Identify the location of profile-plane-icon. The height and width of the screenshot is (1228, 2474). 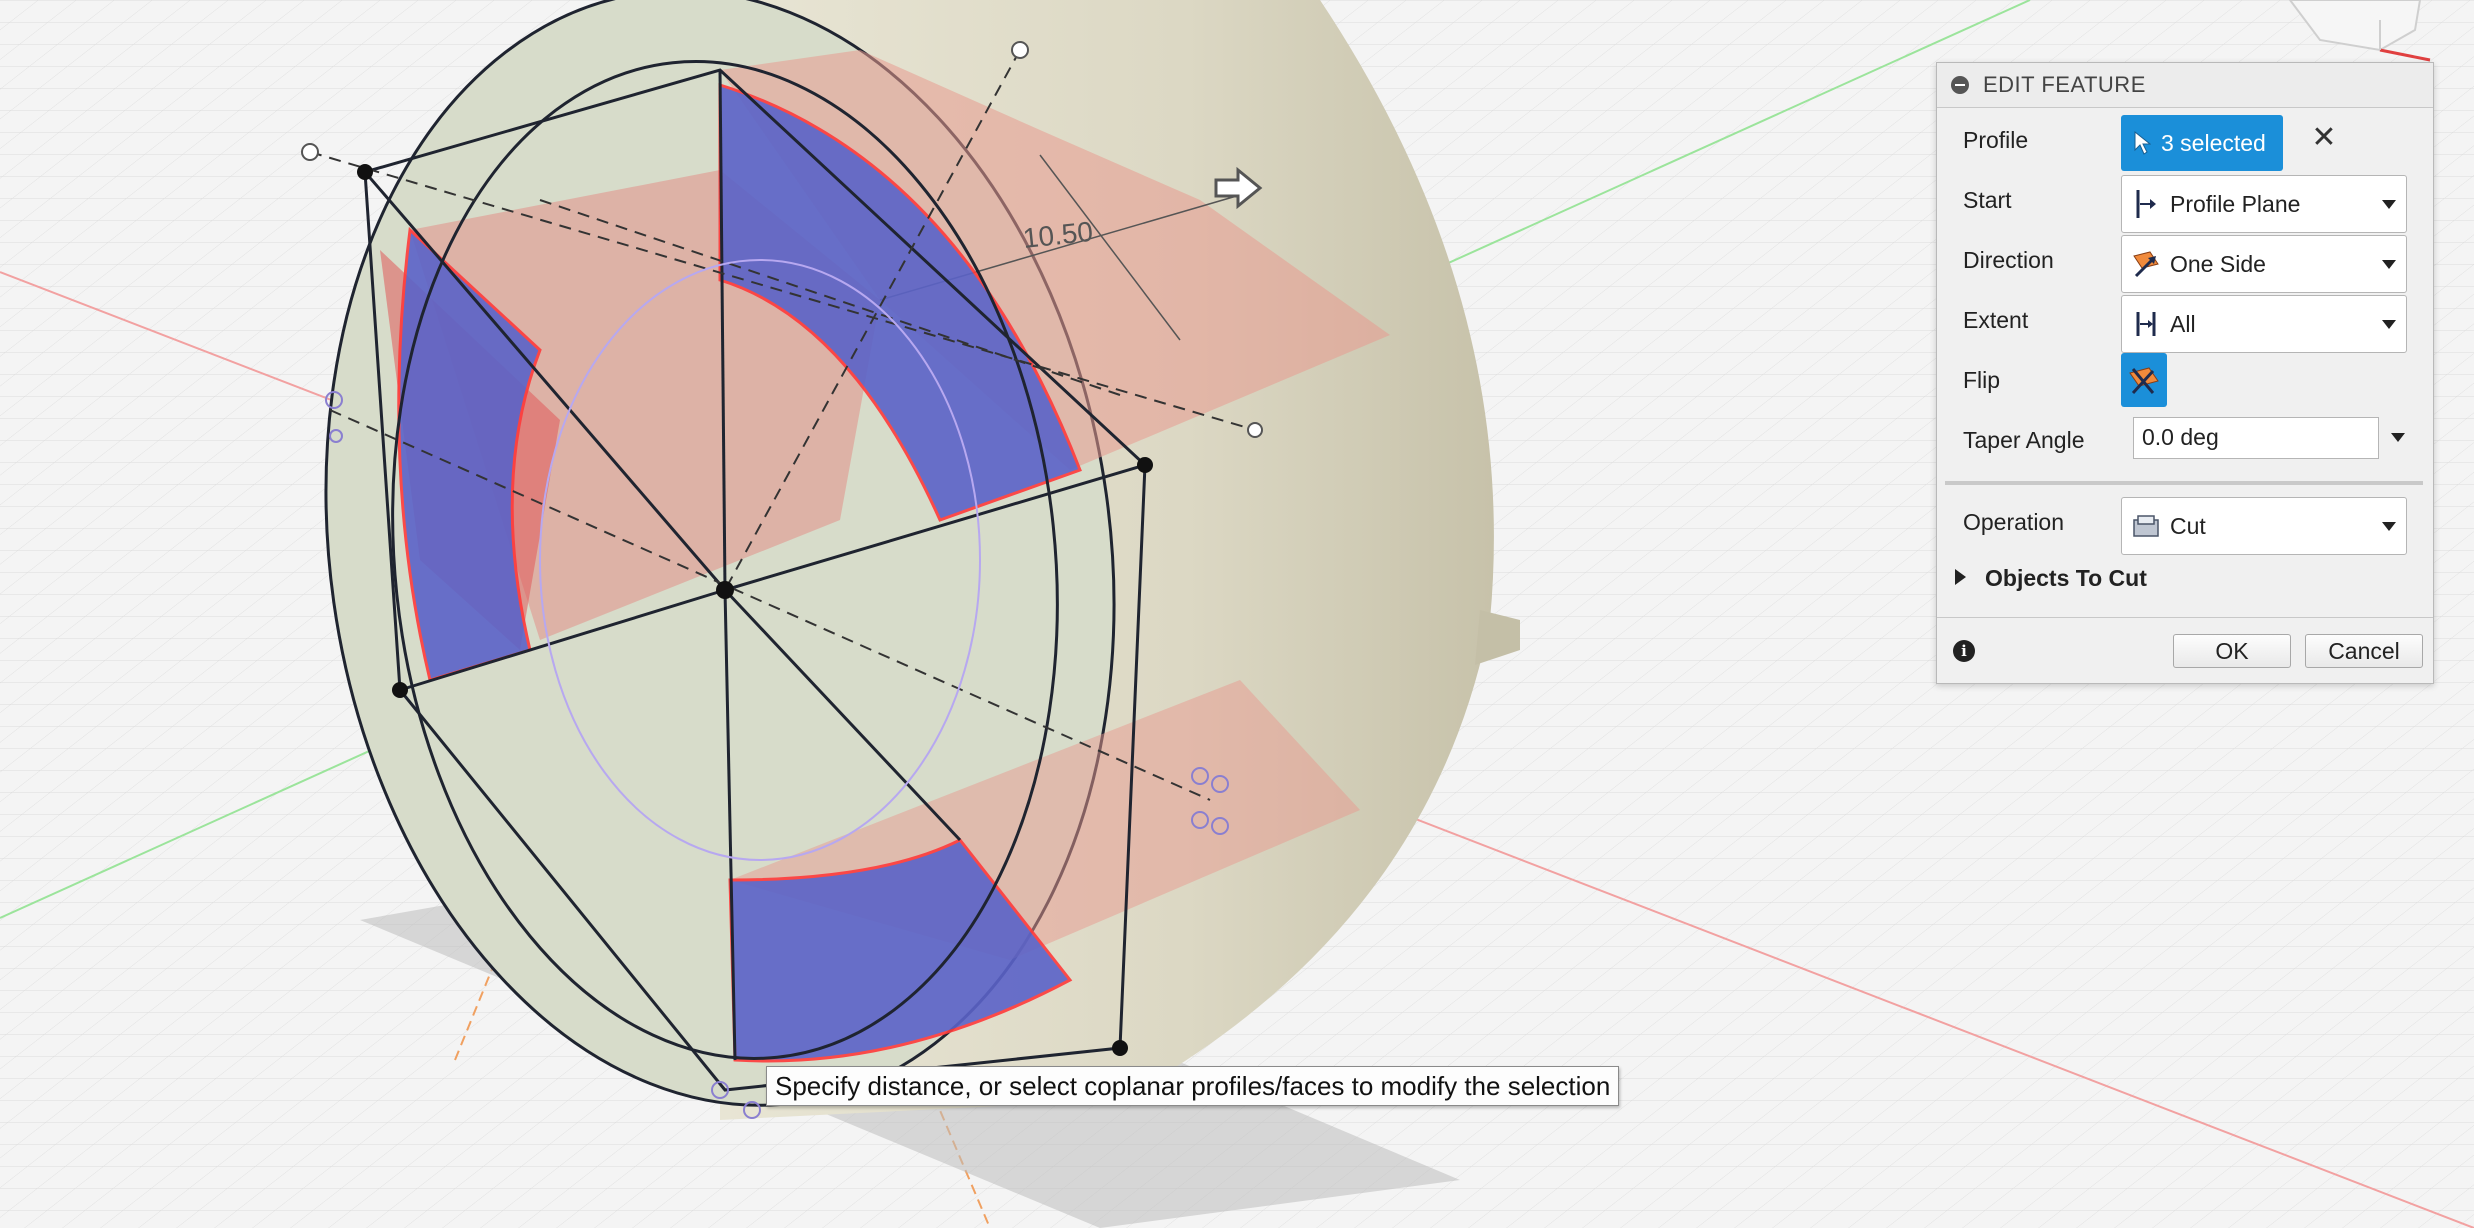
(2146, 204).